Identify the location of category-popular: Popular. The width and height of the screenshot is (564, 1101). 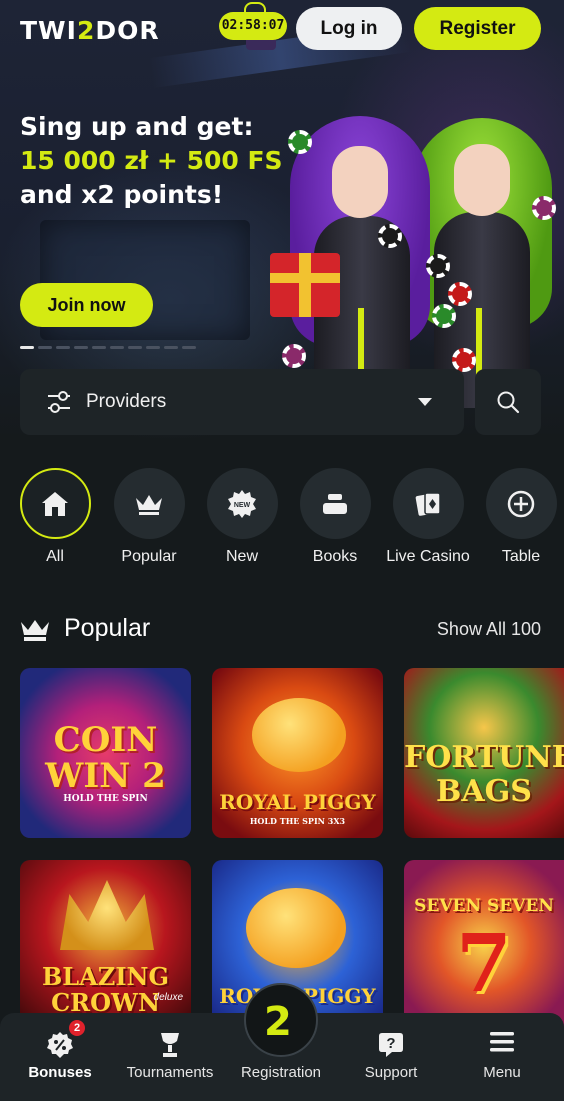
(149, 517).